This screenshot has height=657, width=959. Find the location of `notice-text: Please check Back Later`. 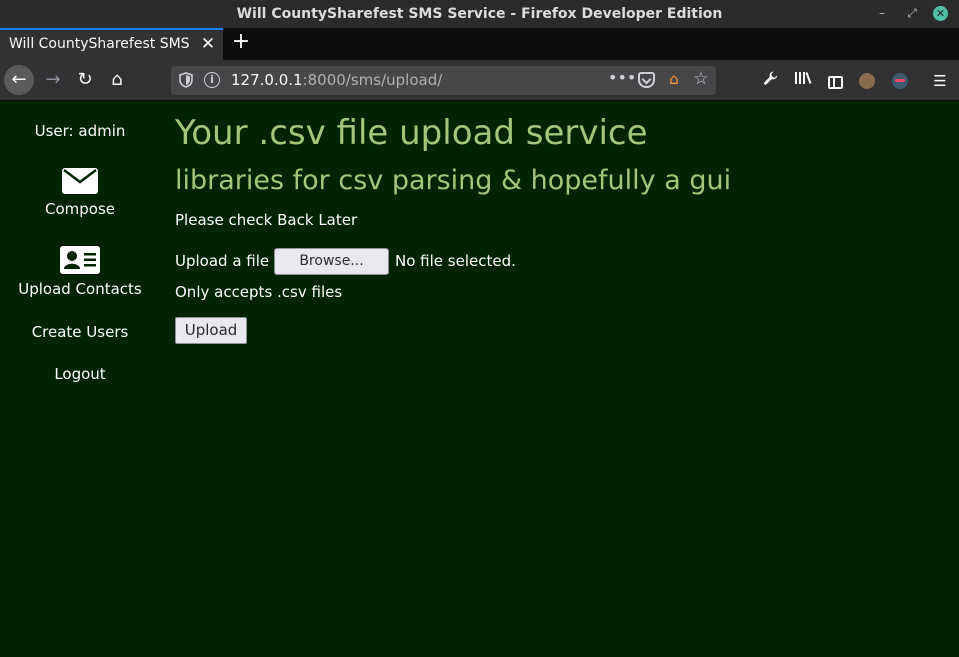

notice-text: Please check Back Later is located at coordinates (266, 220).